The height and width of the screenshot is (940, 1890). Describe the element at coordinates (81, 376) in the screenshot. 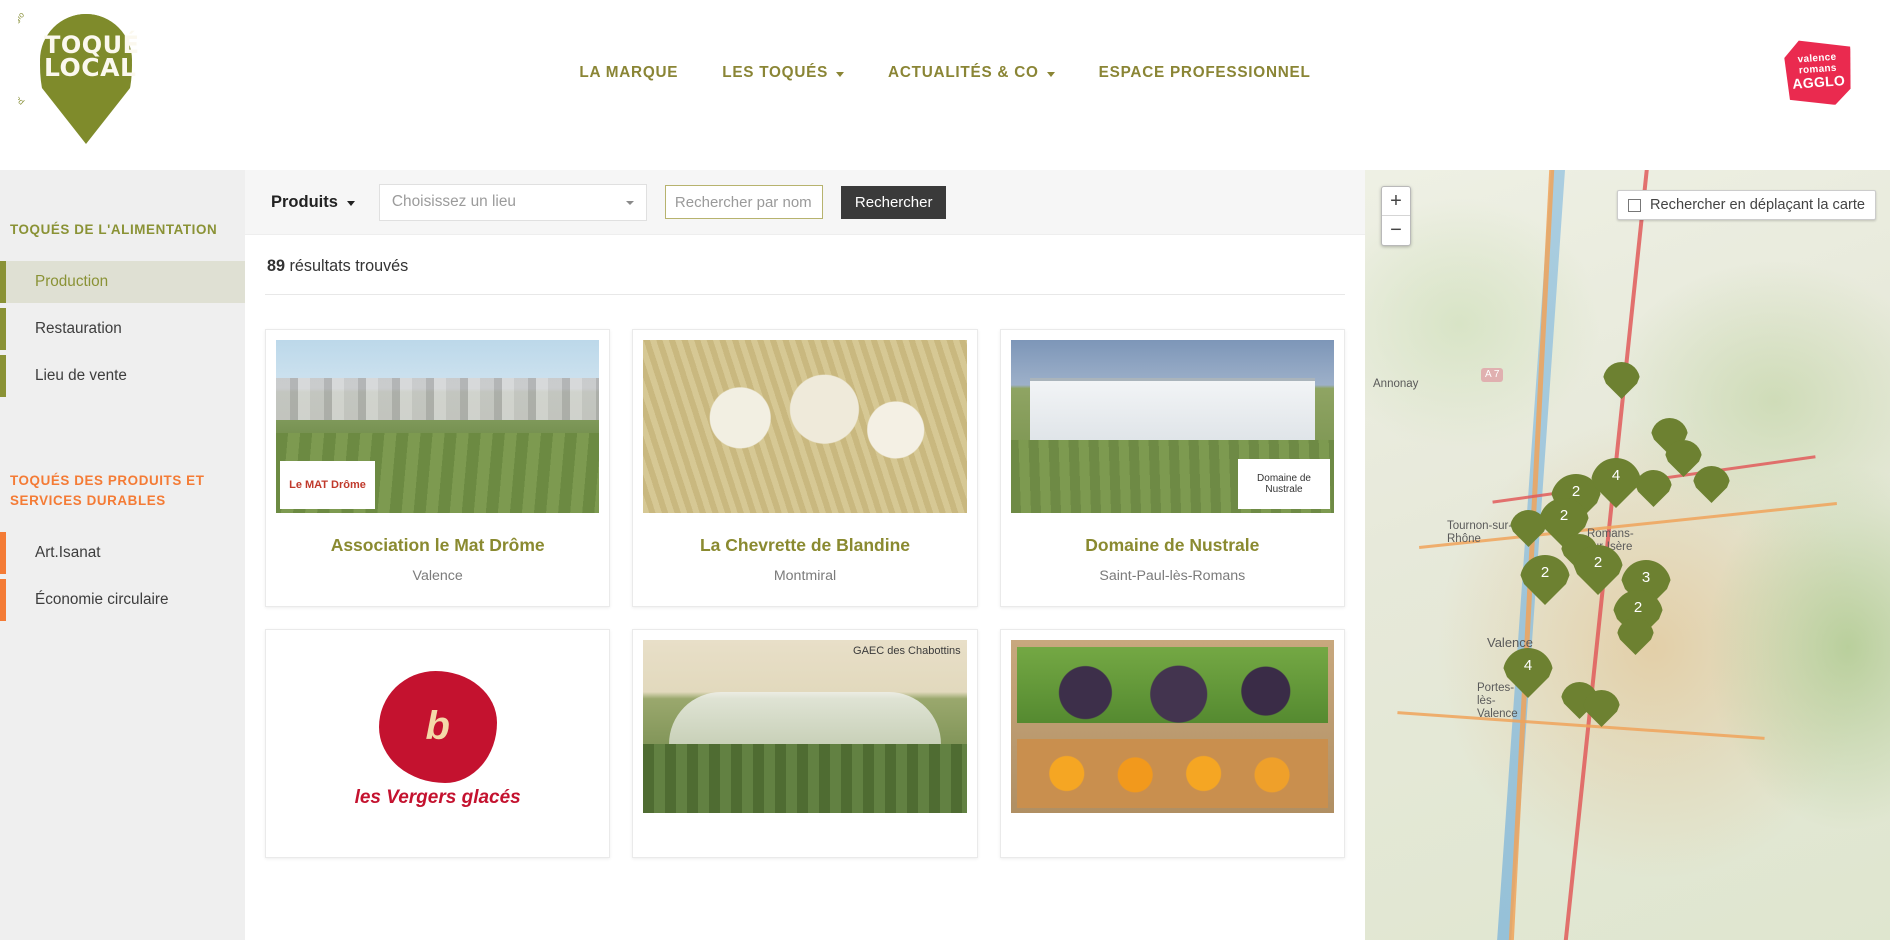

I see `sidebar-item-label: Lieu de vente` at that location.